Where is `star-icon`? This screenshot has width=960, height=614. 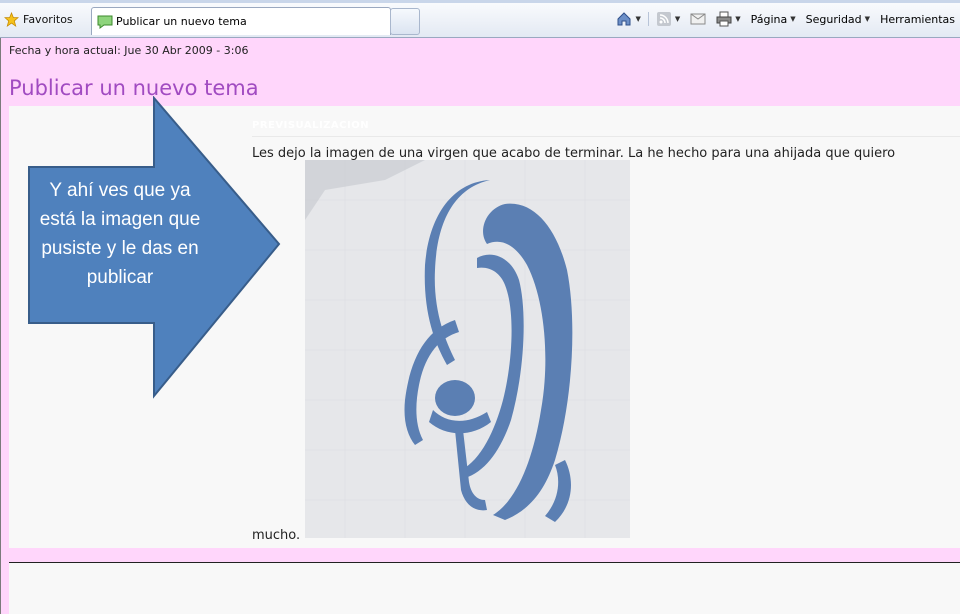
star-icon is located at coordinates (11, 19).